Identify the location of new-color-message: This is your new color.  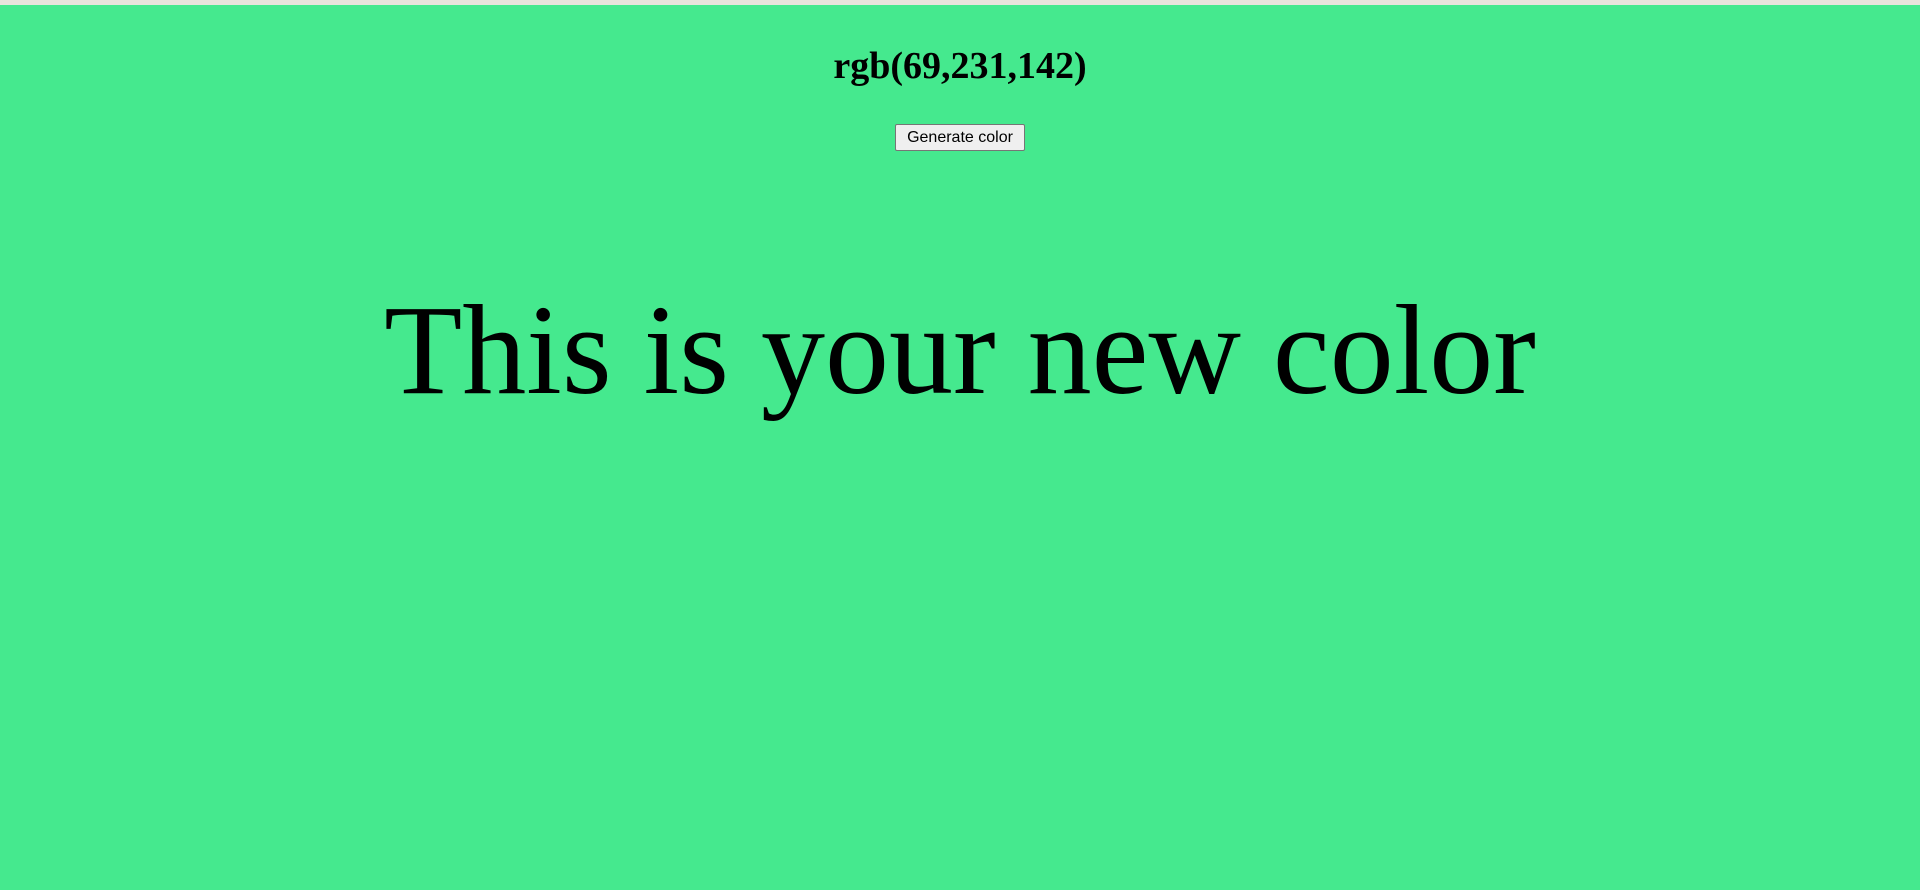
(960, 350).